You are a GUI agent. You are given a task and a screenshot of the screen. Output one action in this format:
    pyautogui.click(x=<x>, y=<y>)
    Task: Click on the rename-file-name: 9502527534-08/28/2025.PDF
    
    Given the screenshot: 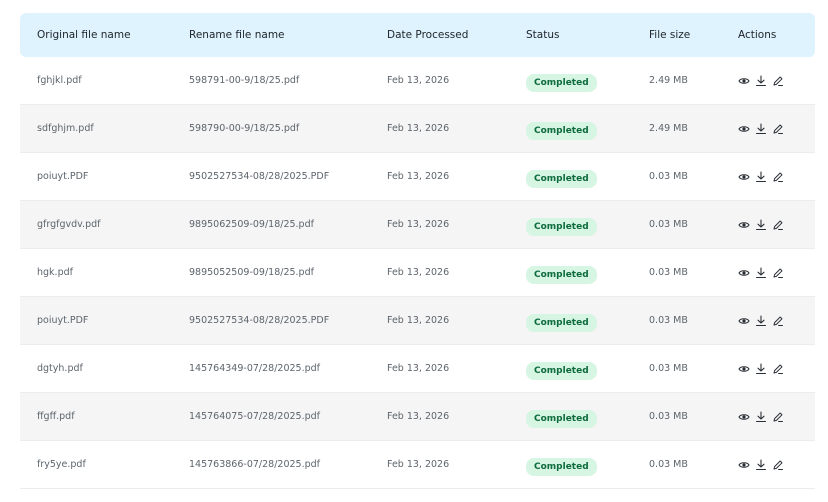 What is the action you would take?
    pyautogui.click(x=259, y=320)
    